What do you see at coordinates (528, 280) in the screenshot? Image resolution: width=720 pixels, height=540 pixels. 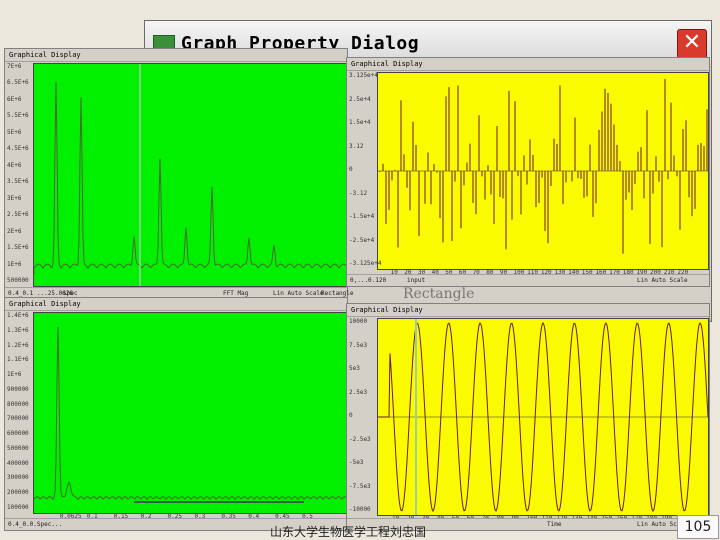 I see `status-bar: 0,...0.120 input Lin Auto Scale` at bounding box center [528, 280].